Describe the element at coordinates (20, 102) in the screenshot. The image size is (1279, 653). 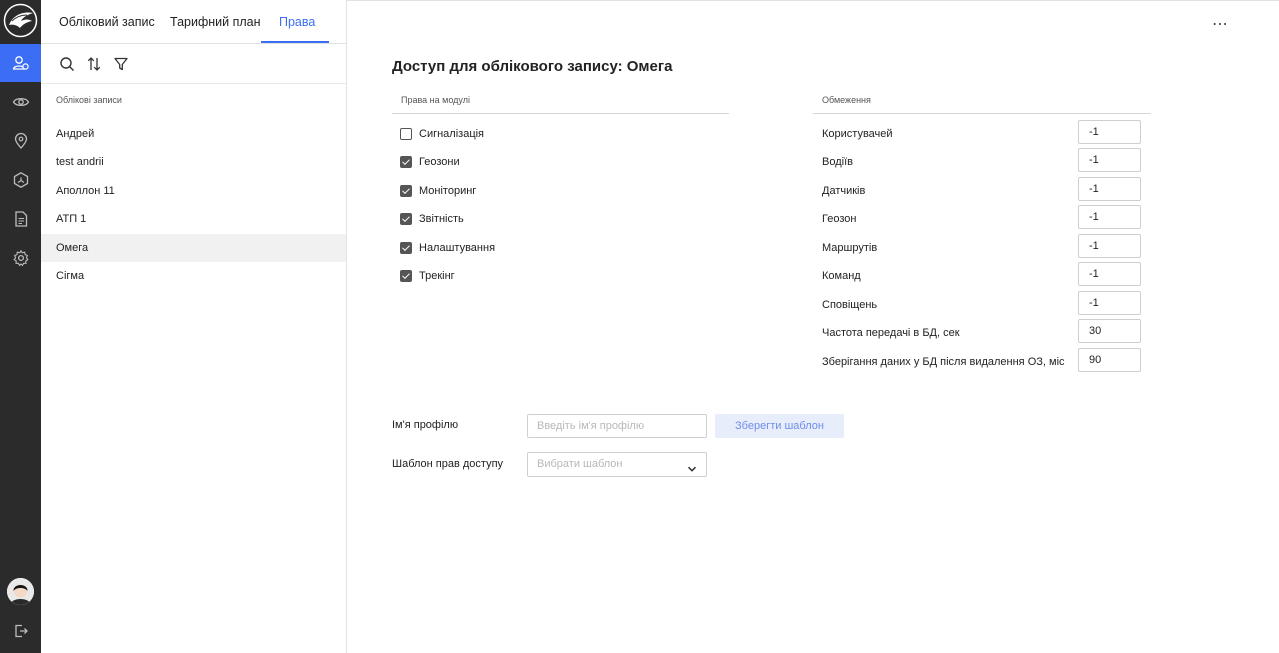
I see `nav-monitoring-eye-icon` at that location.